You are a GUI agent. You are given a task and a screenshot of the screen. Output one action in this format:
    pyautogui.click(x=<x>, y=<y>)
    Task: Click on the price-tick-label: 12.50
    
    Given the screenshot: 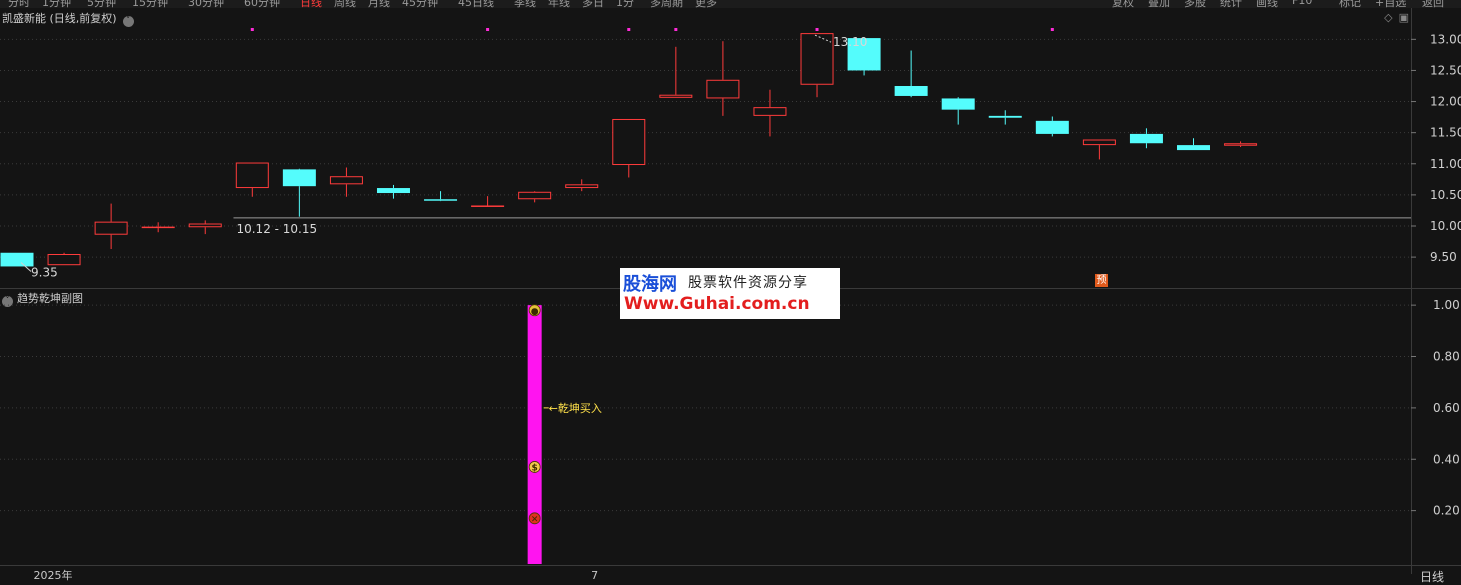 What is the action you would take?
    pyautogui.click(x=1445, y=70)
    